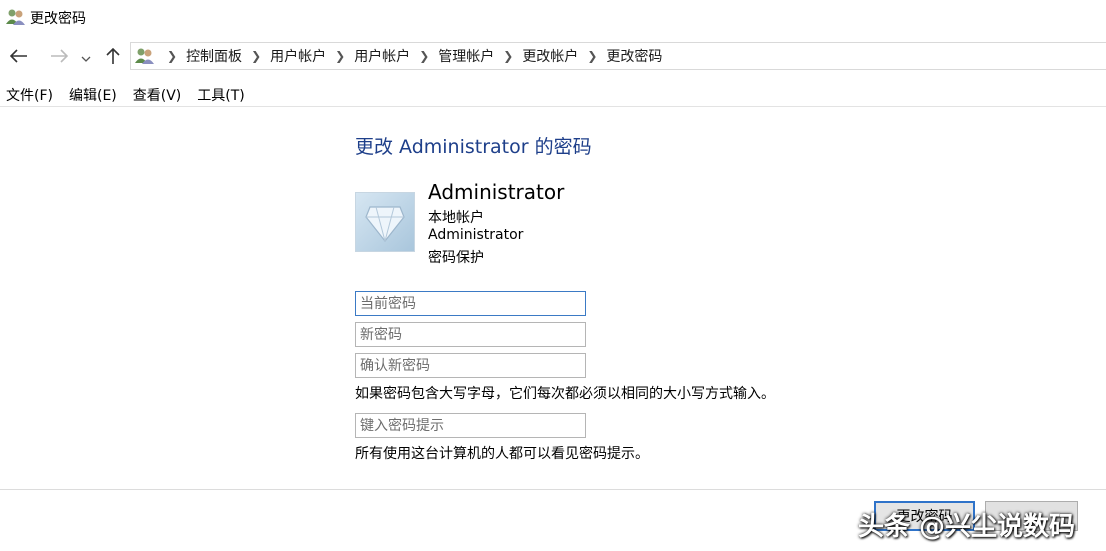 This screenshot has width=1106, height=551. I want to click on arrow-left-icon, so click(18, 58).